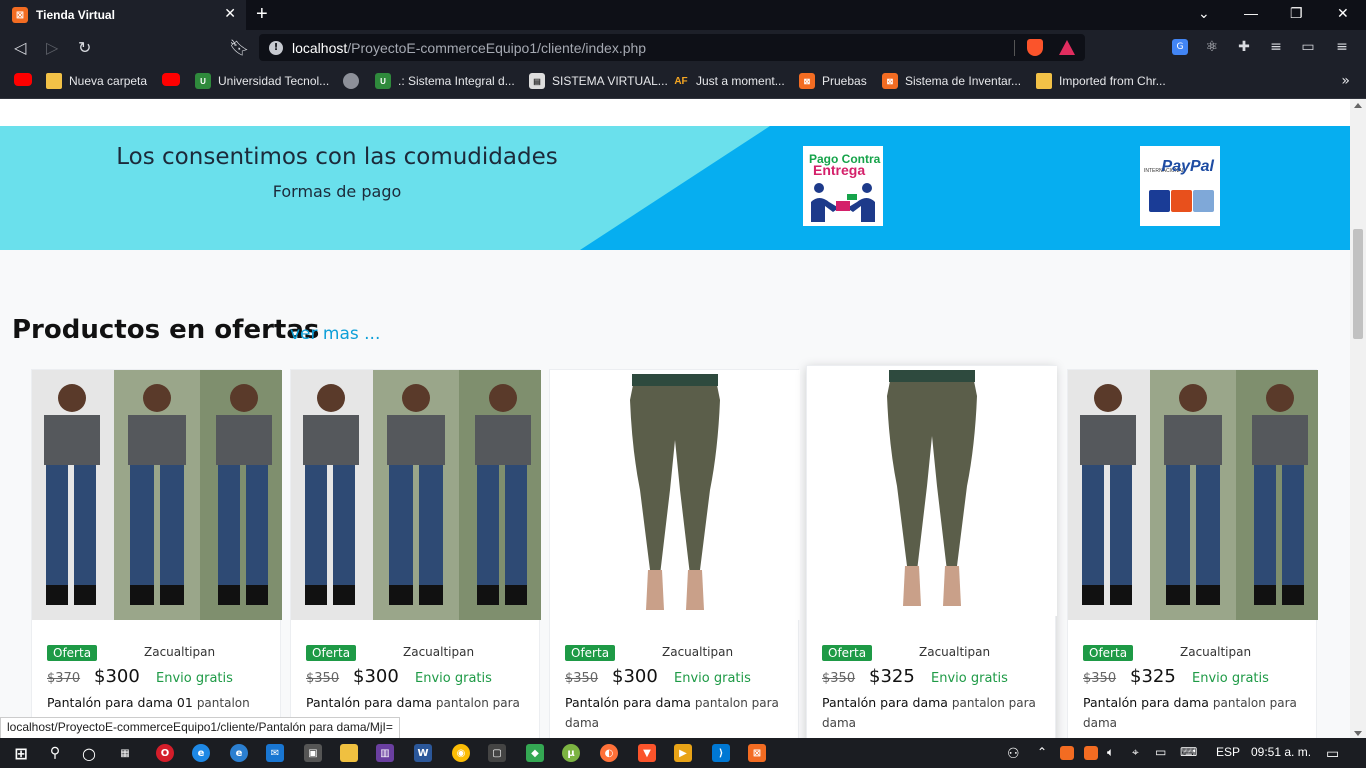  What do you see at coordinates (839, 678) in the screenshot?
I see `old-price: $350` at bounding box center [839, 678].